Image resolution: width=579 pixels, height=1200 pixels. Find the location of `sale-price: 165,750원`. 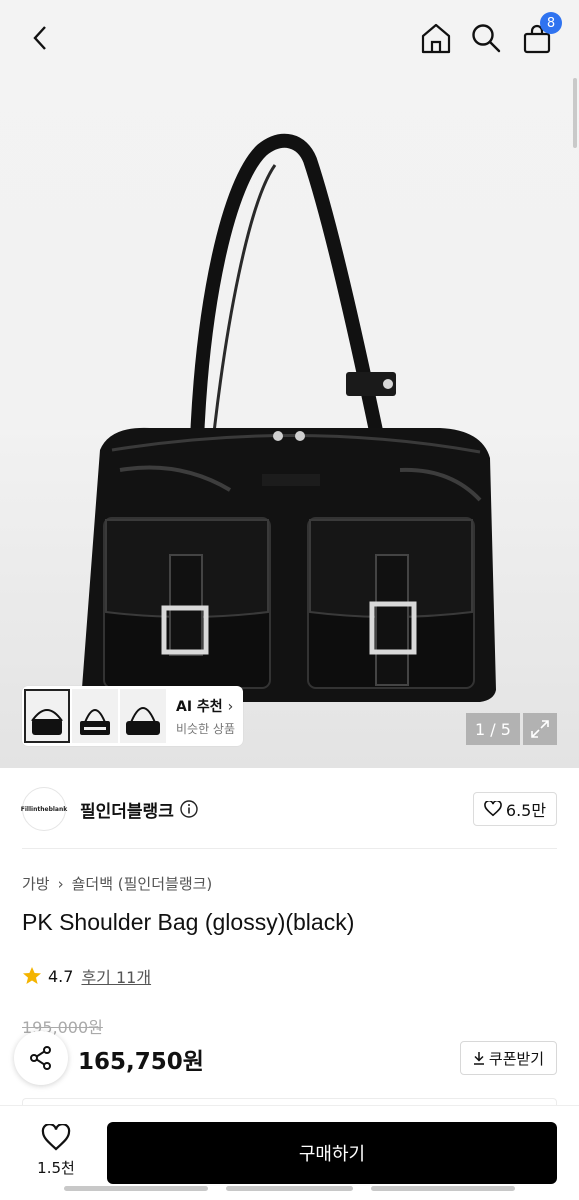

sale-price: 165,750원 is located at coordinates (141, 1062).